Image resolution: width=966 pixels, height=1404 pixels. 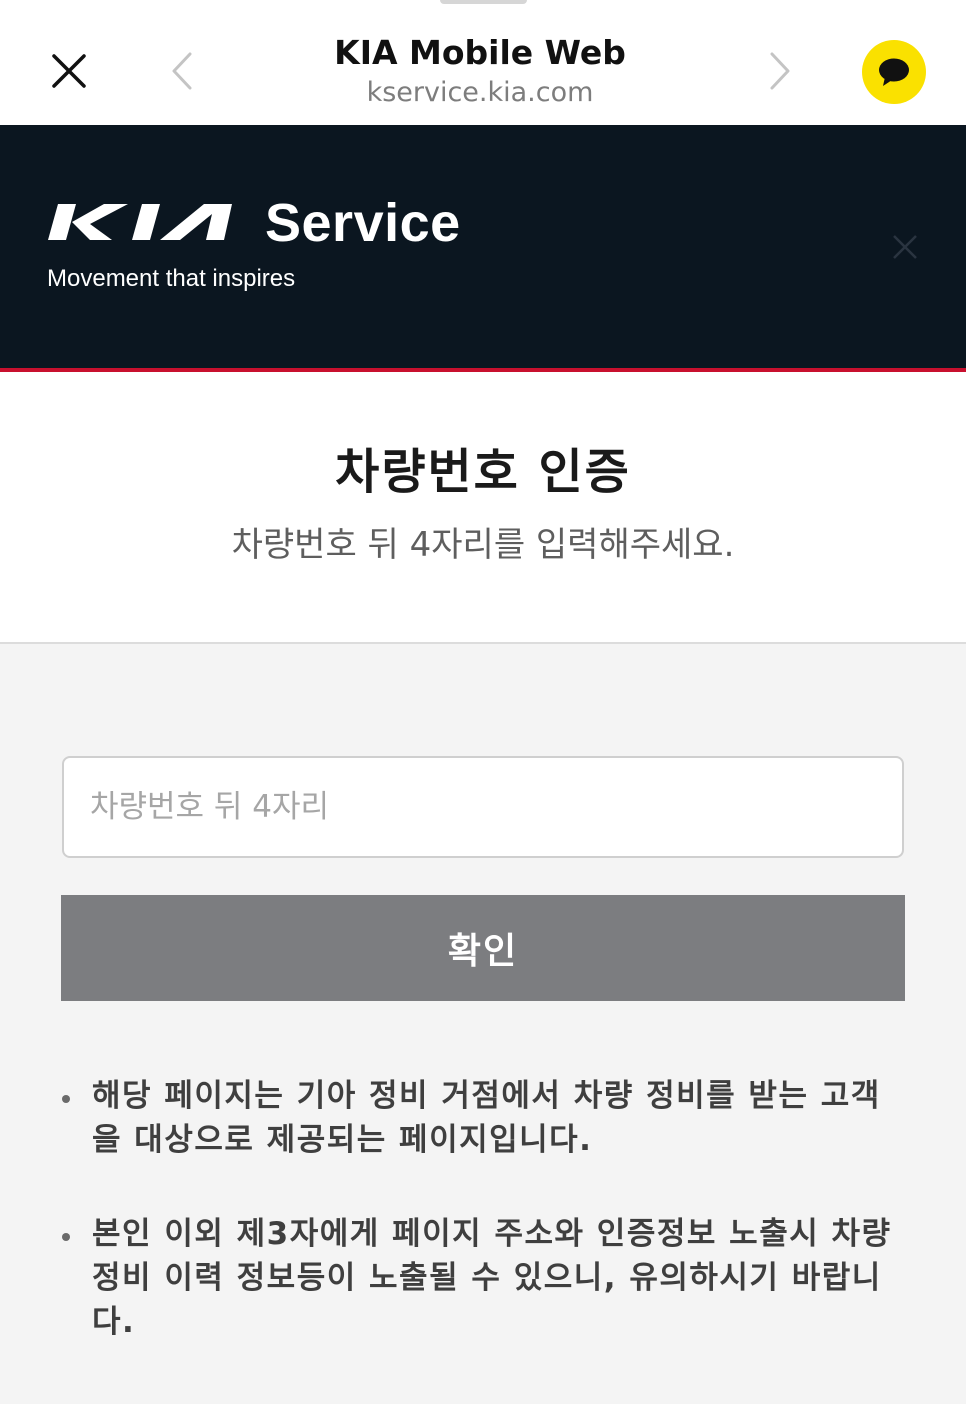 I want to click on banner-close-button, so click(x=905, y=247).